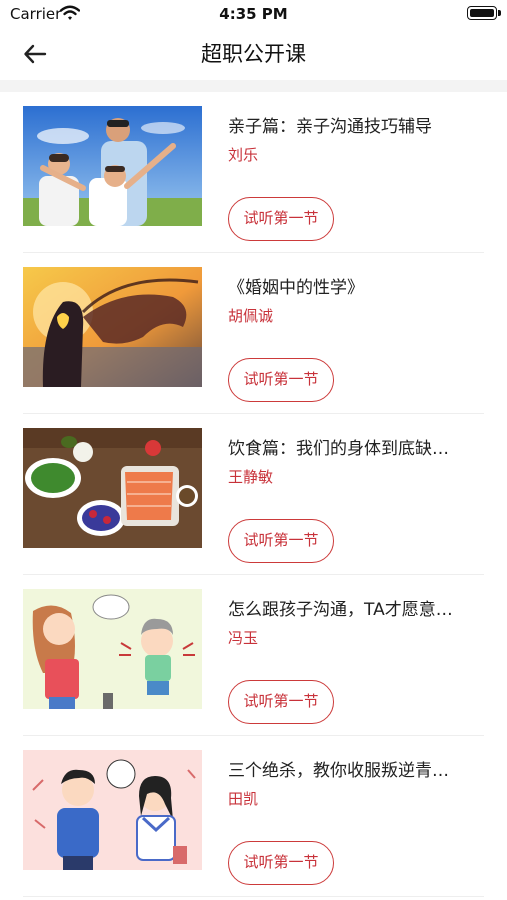 The width and height of the screenshot is (507, 900). I want to click on nav-bar: 超职公开课, so click(253, 54).